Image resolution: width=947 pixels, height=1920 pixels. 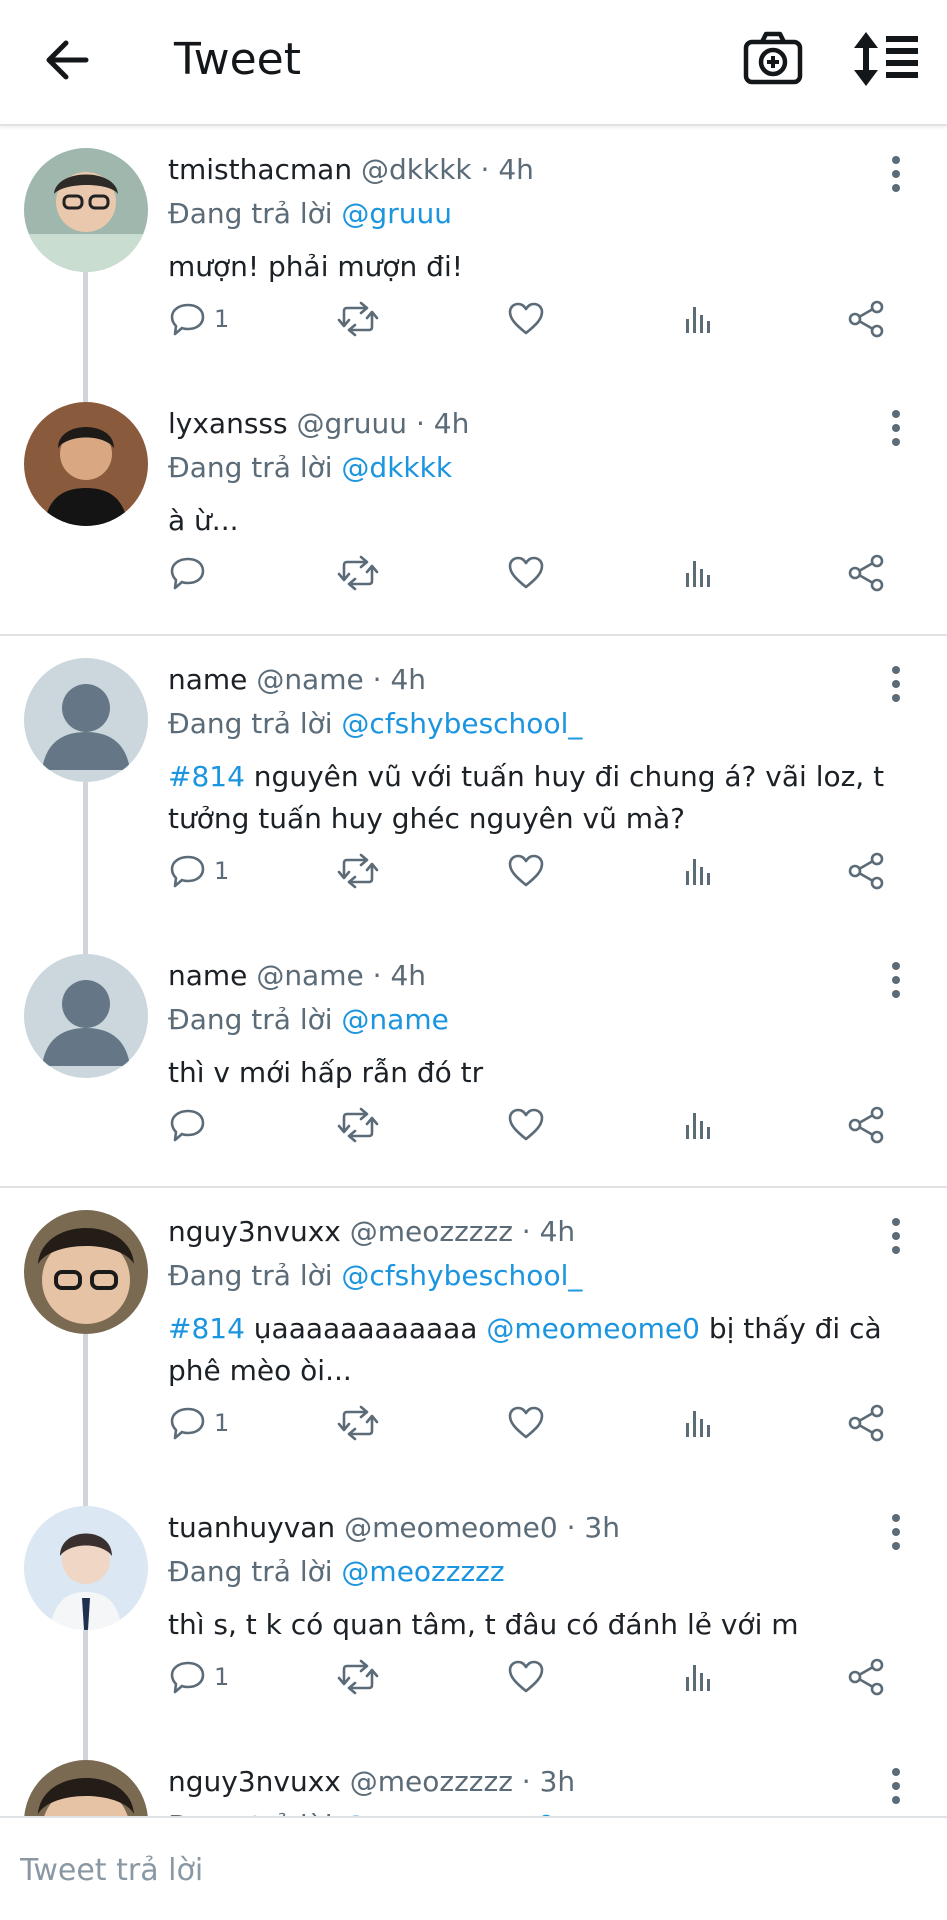 What do you see at coordinates (85, 1750) in the screenshot?
I see `thread-line` at bounding box center [85, 1750].